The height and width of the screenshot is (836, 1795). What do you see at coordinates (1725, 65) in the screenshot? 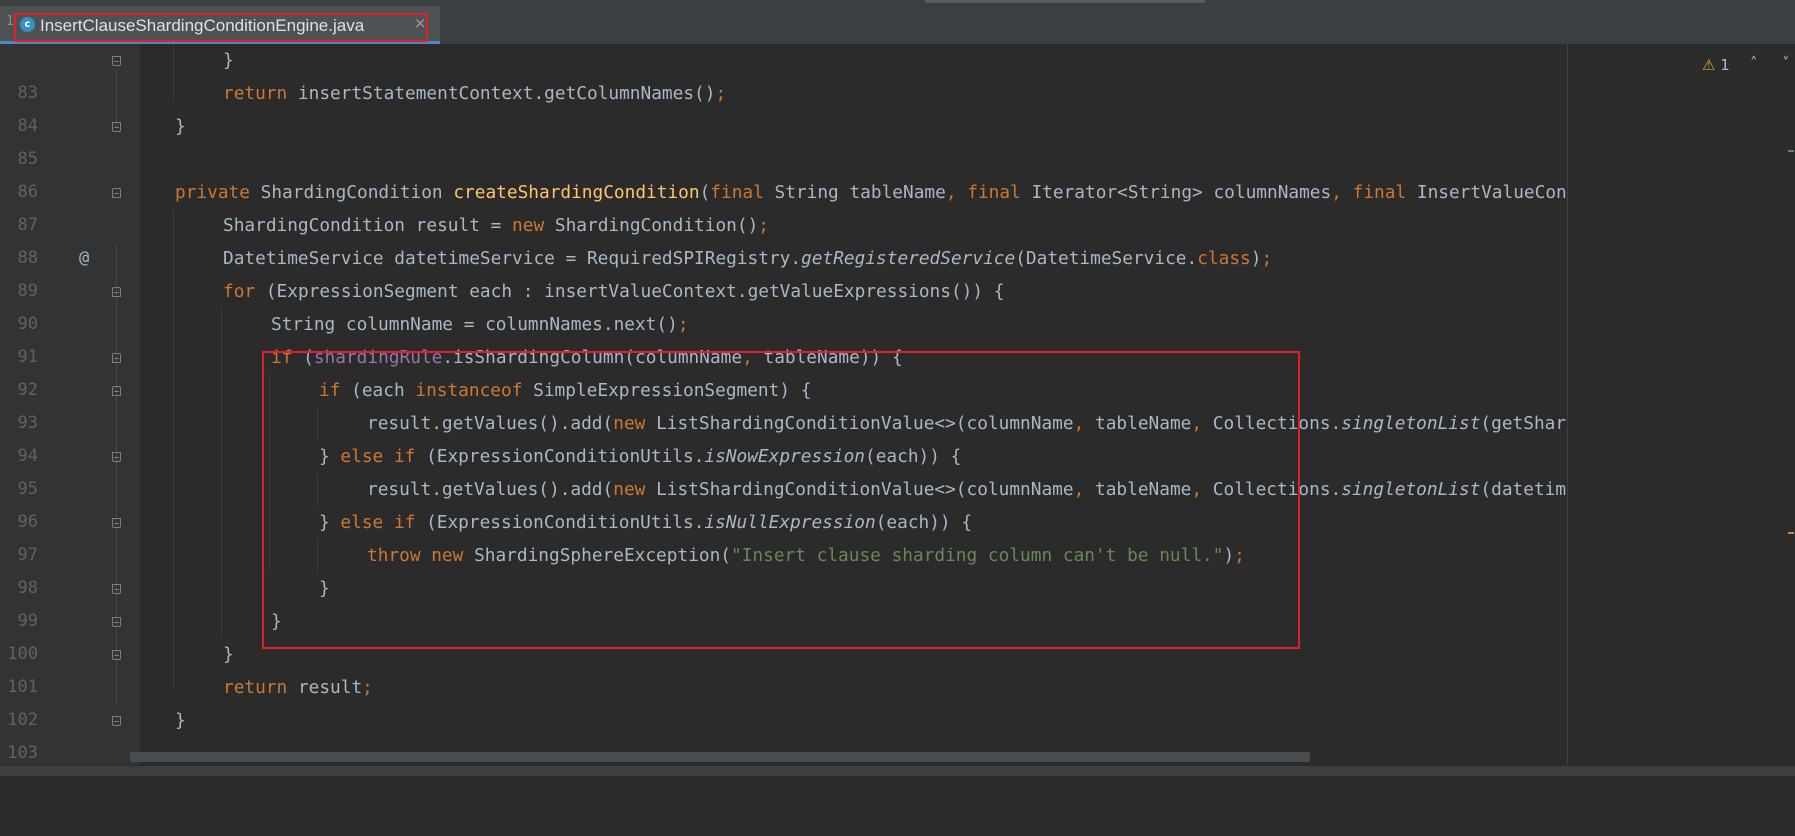
I see `warning-count: 1` at bounding box center [1725, 65].